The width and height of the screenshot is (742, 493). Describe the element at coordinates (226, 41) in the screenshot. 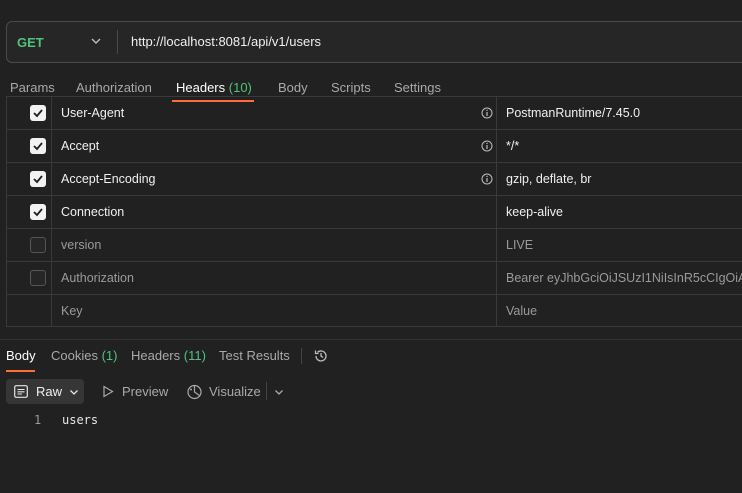

I see `url-input: http://localhost:8081/api/v1/users` at that location.